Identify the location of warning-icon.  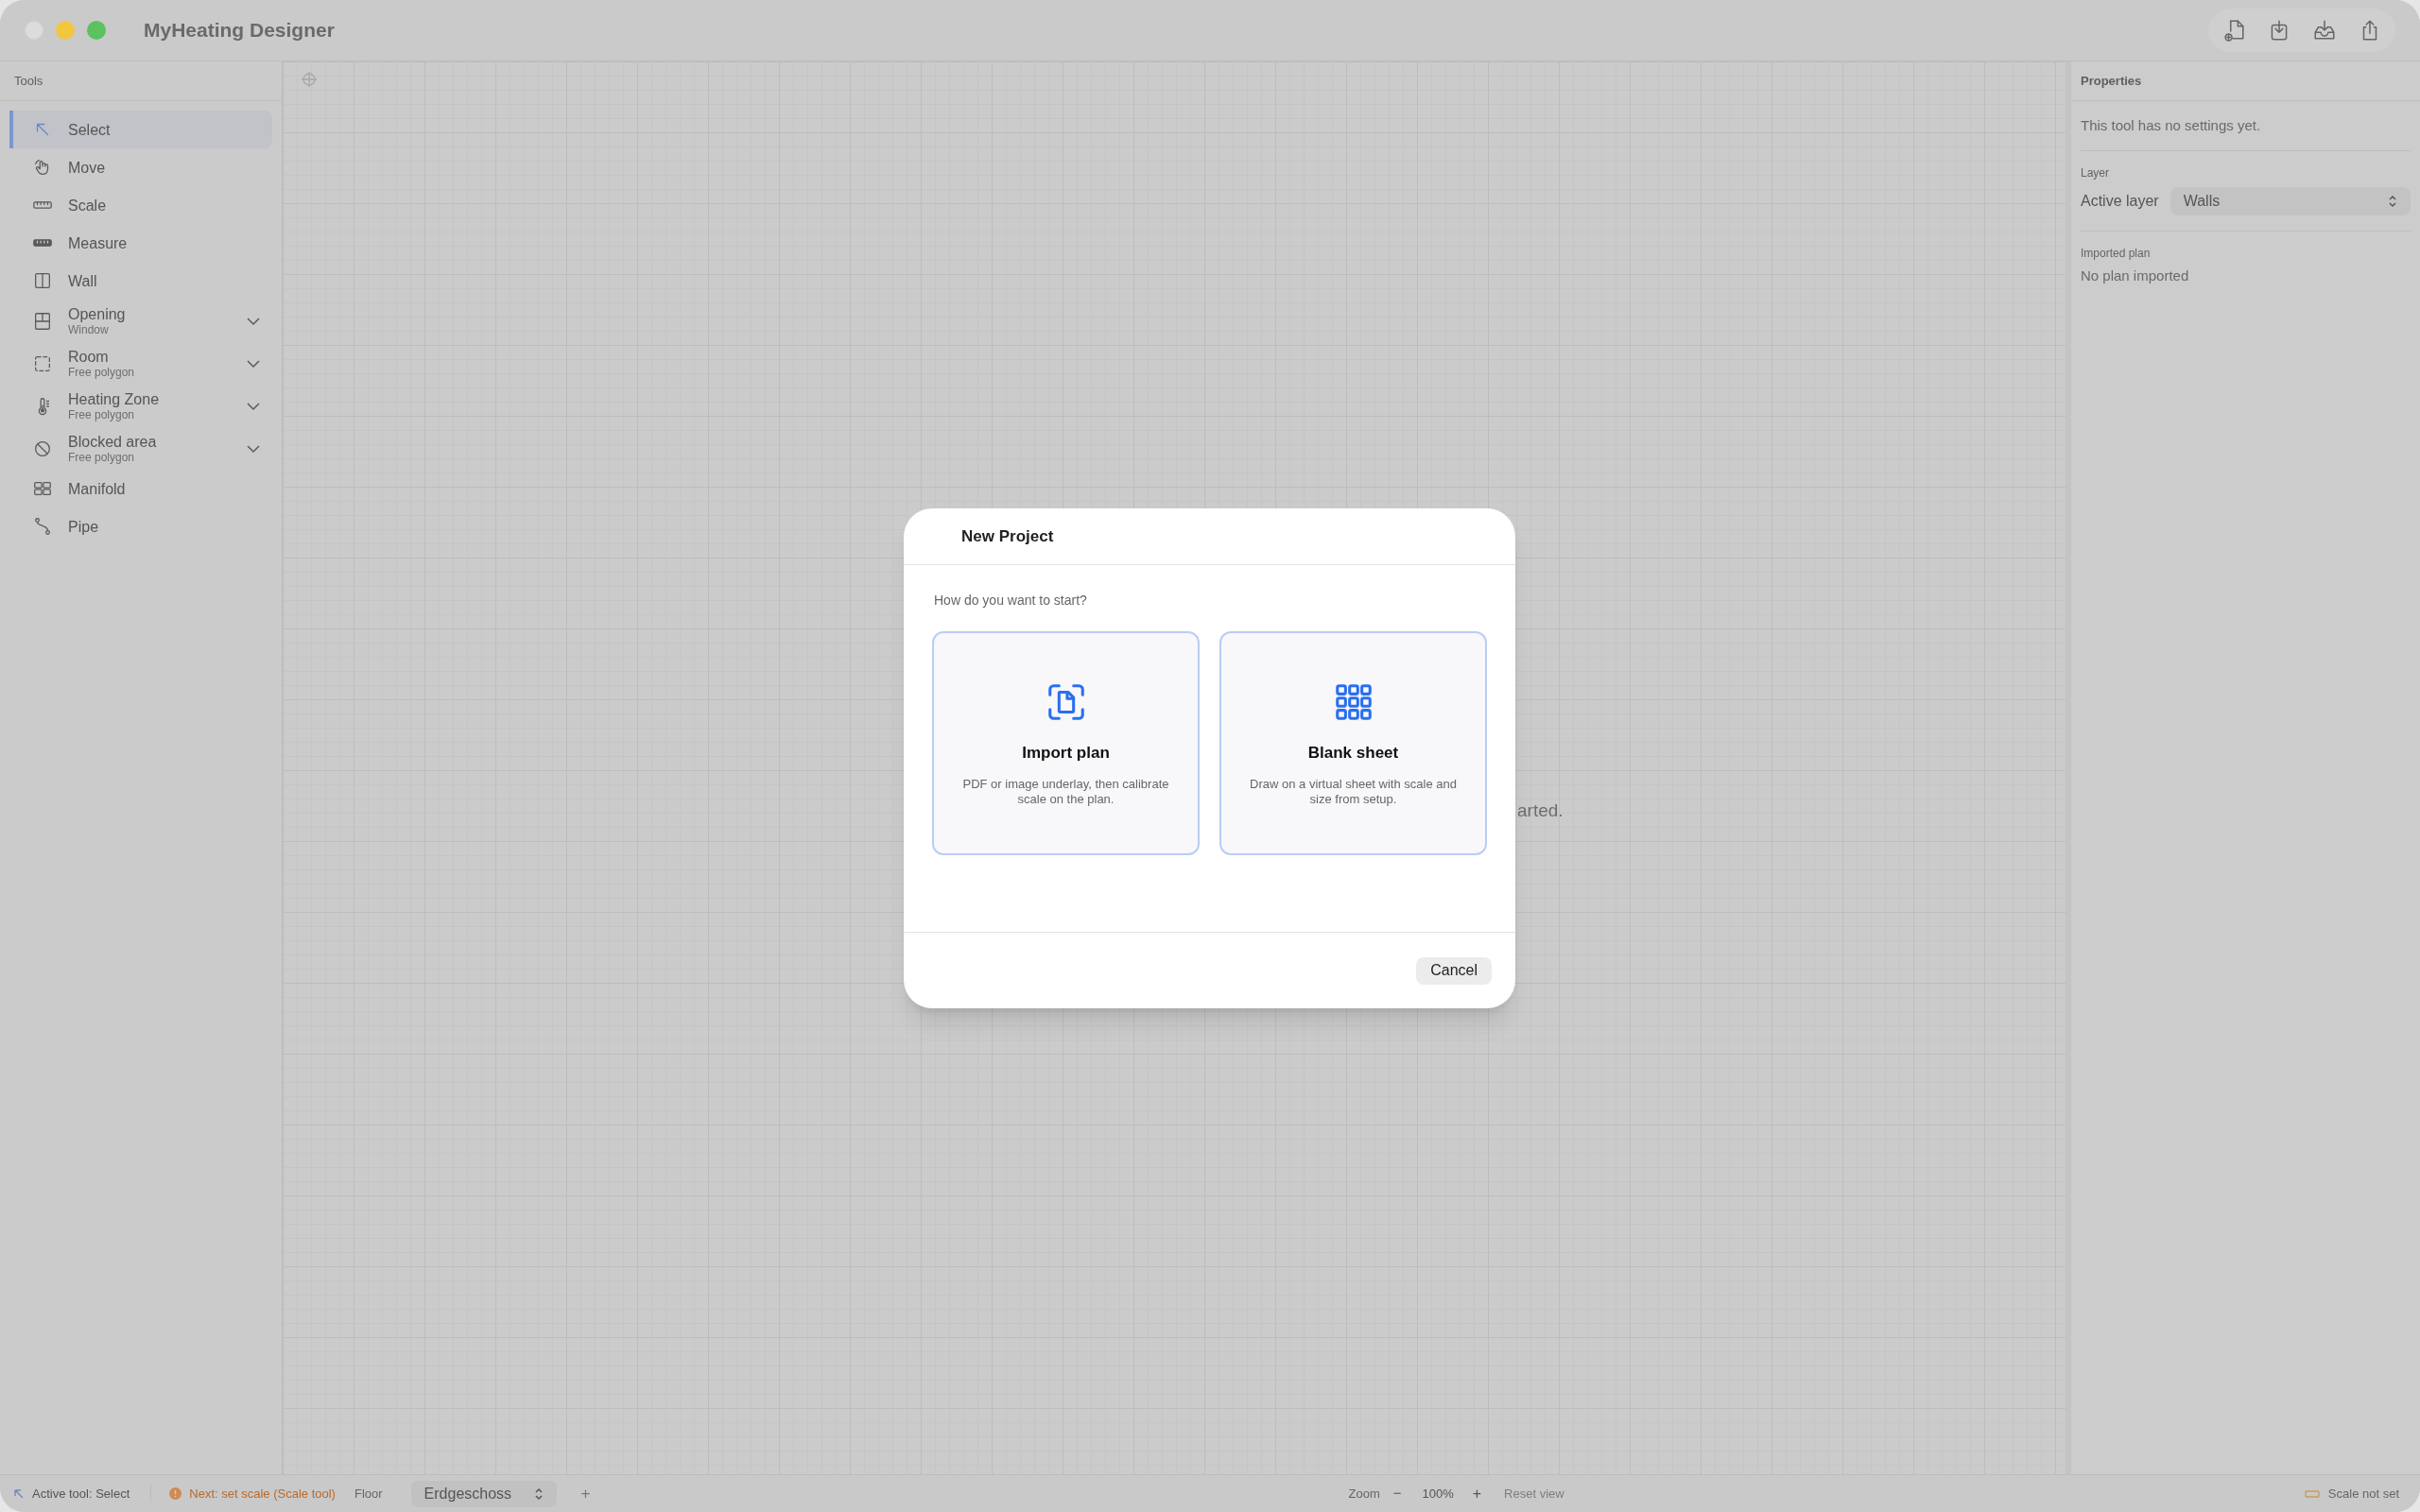
(175, 1493).